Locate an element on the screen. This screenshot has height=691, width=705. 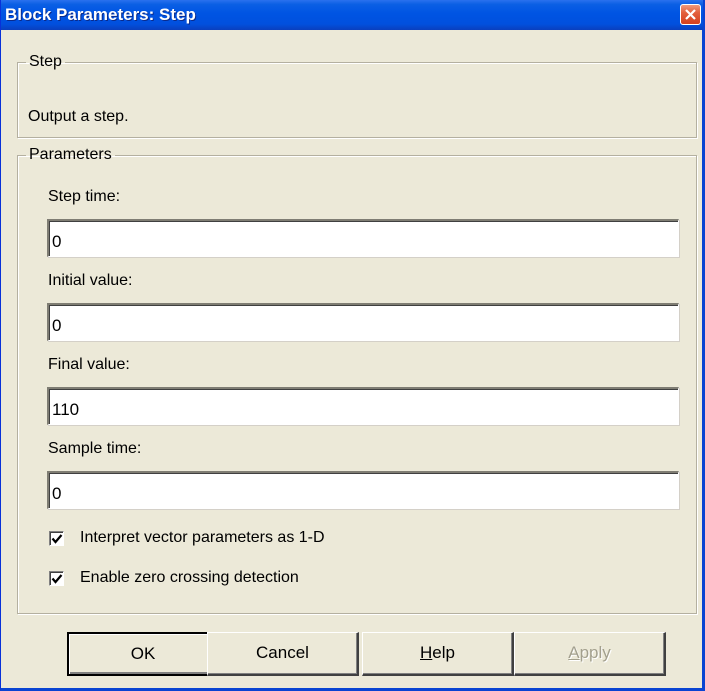
help-button: Help is located at coordinates (438, 654).